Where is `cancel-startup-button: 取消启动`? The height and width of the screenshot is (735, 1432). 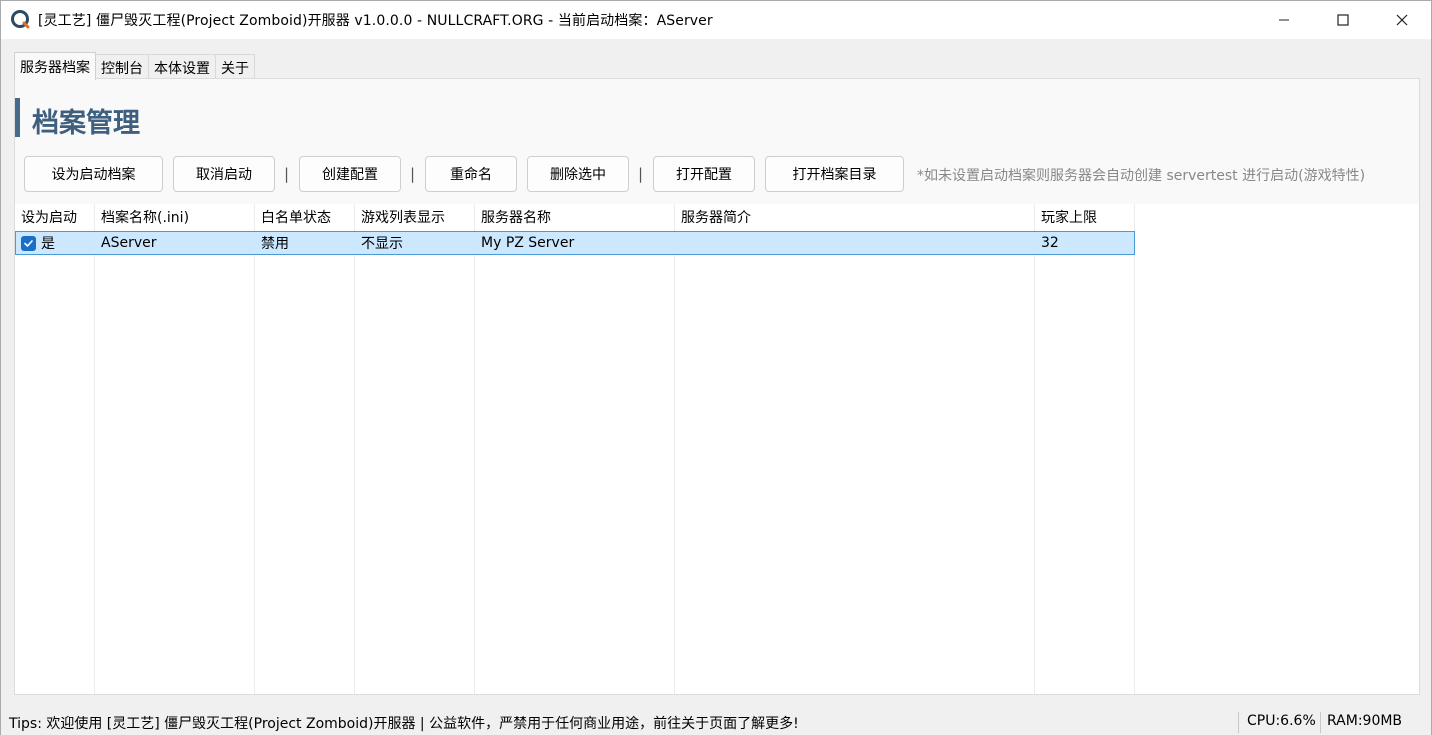
cancel-startup-button: 取消启动 is located at coordinates (224, 174).